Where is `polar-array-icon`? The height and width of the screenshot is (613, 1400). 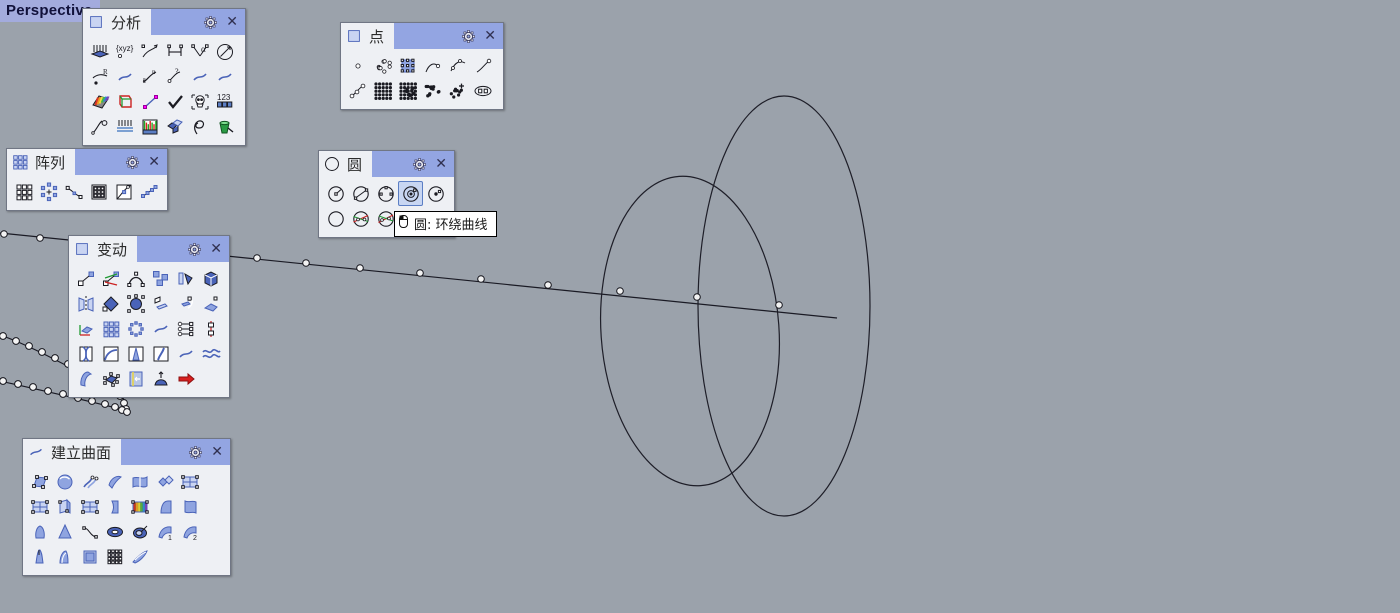 polar-array-icon is located at coordinates (48, 191).